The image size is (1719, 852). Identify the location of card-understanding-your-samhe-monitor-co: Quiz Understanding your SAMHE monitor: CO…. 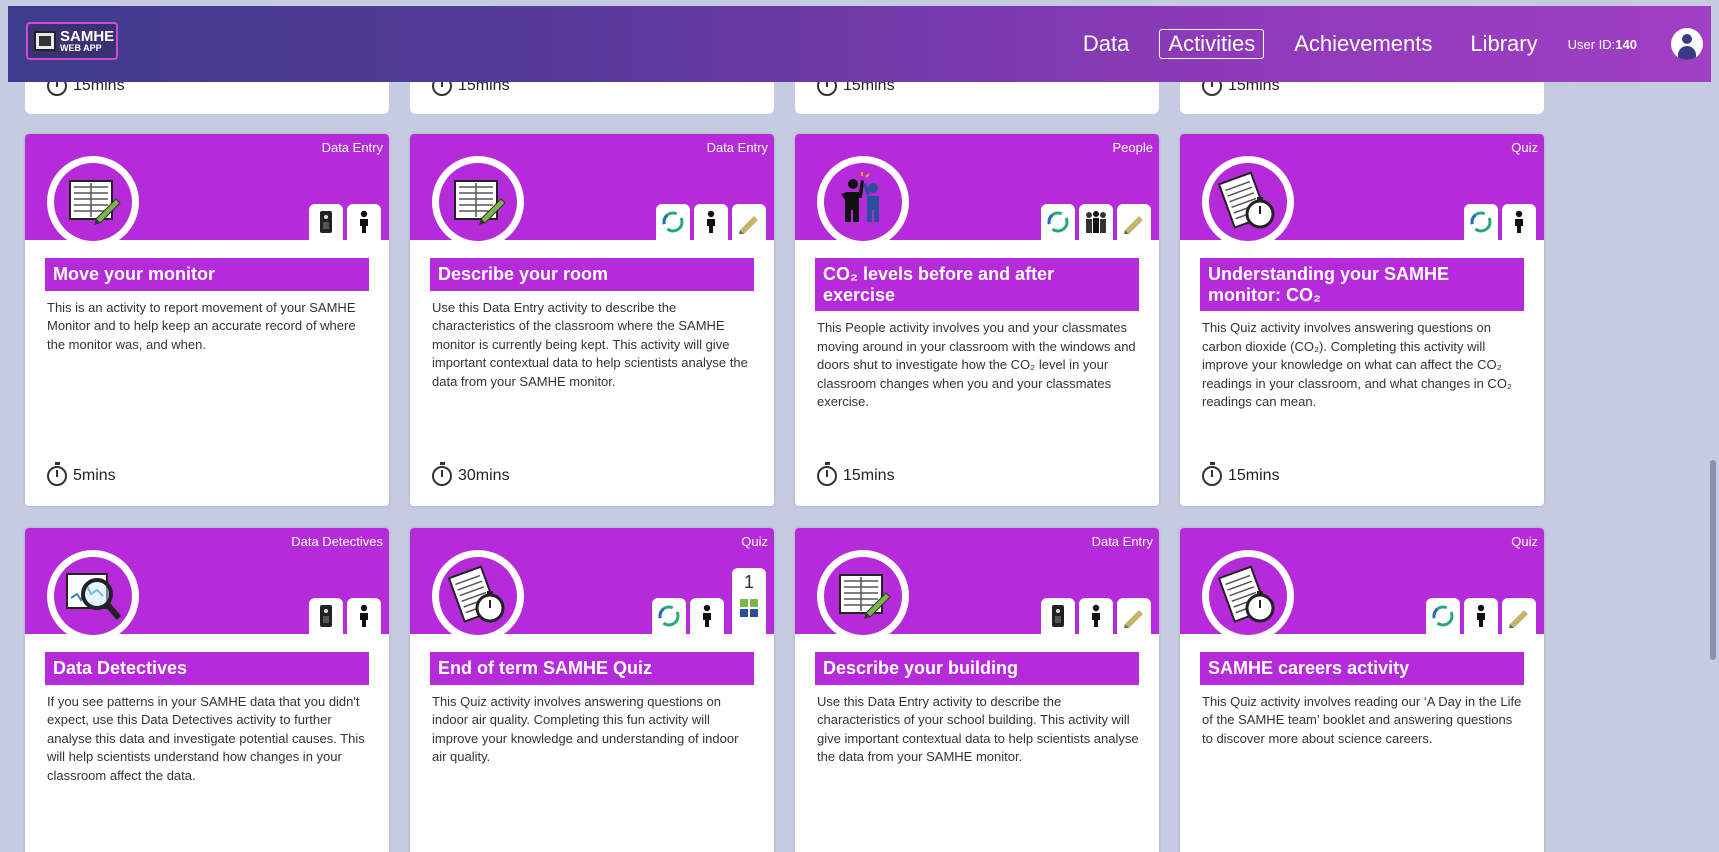
(1362, 320).